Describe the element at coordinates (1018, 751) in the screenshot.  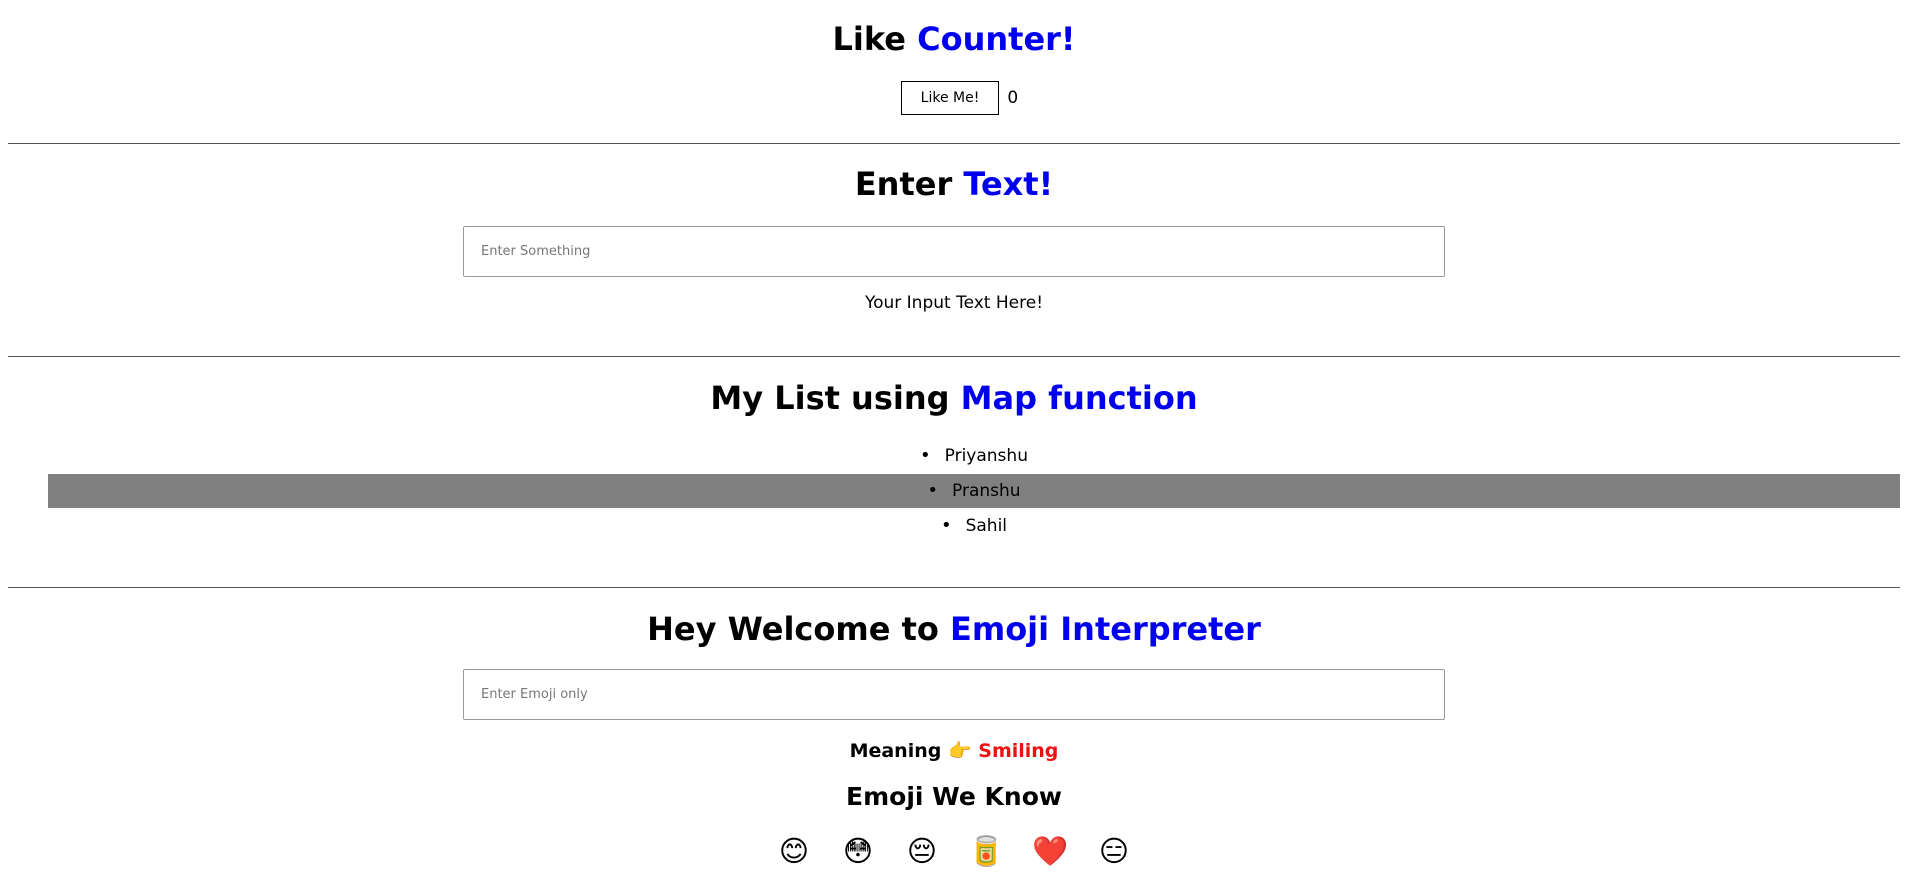
I see `meaning-value: Smiling` at that location.